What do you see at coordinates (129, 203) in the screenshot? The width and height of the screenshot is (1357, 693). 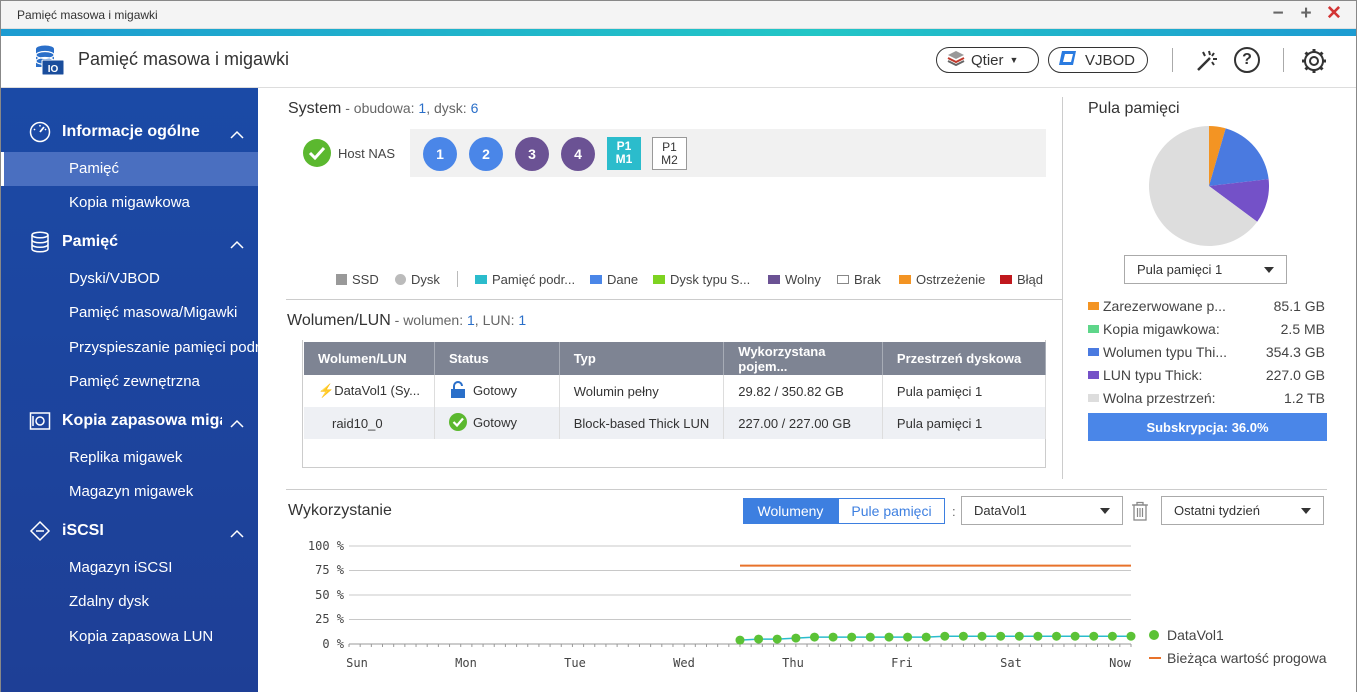 I see `sidebar-item-snapshot-copy: Kopia migawkowa` at bounding box center [129, 203].